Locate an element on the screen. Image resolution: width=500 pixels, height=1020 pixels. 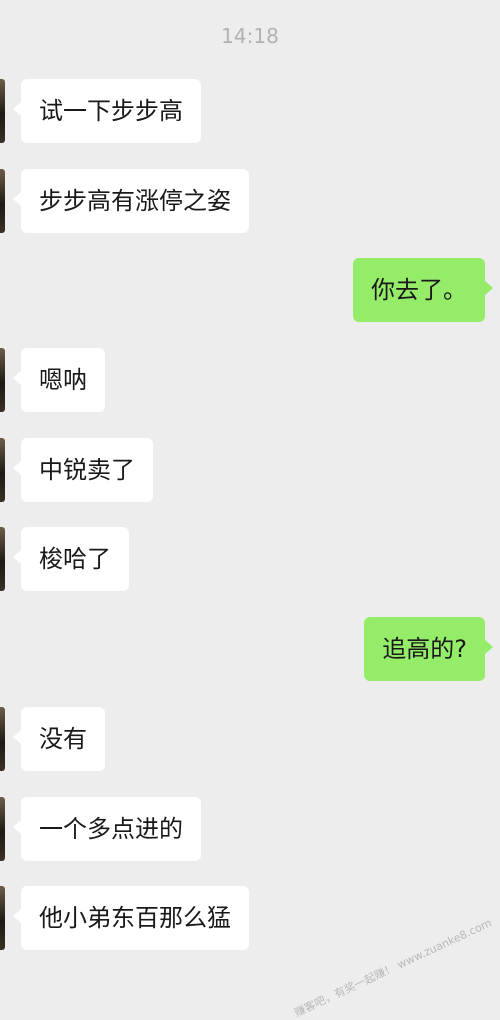
message-row-incoming: 中锐卖了 is located at coordinates (250, 470).